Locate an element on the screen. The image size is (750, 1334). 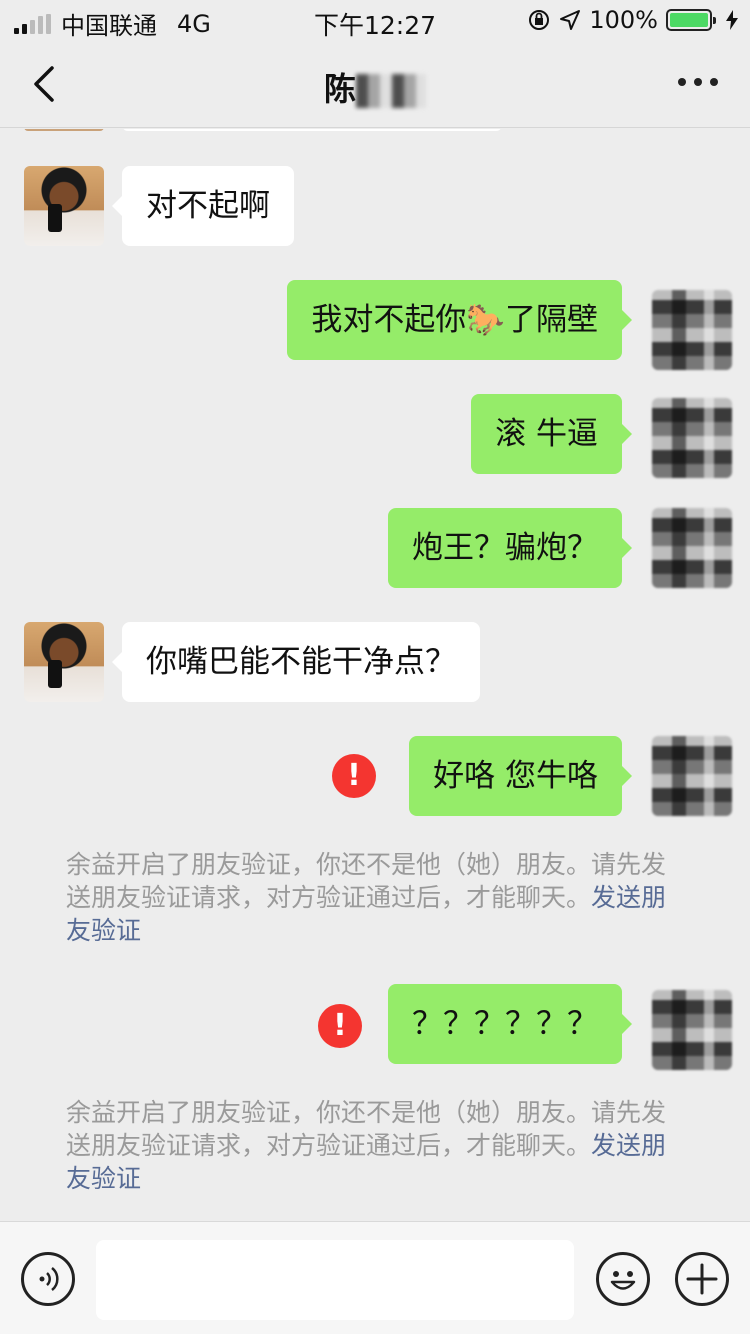
emoji-icon is located at coordinates (623, 1280).